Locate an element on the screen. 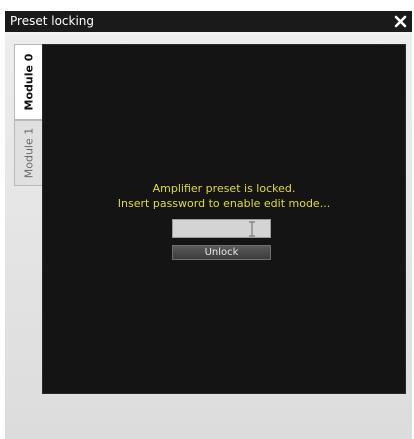  tab-label: Module 1 is located at coordinates (28, 153).